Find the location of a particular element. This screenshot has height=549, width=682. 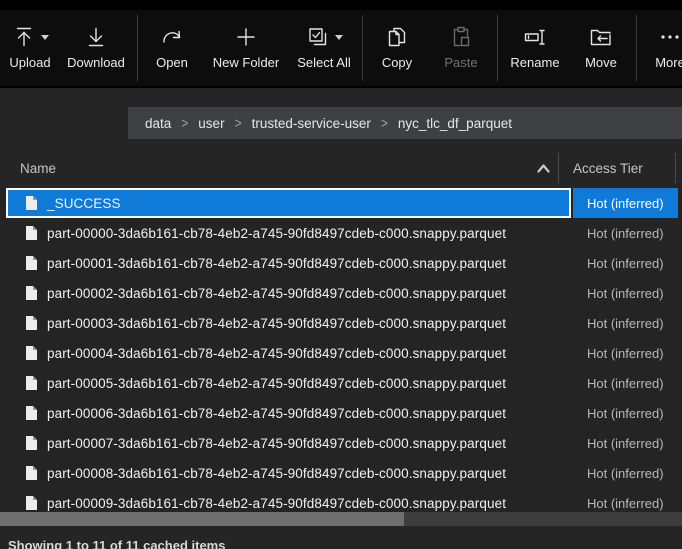

select-all-button: Select All is located at coordinates (324, 48).